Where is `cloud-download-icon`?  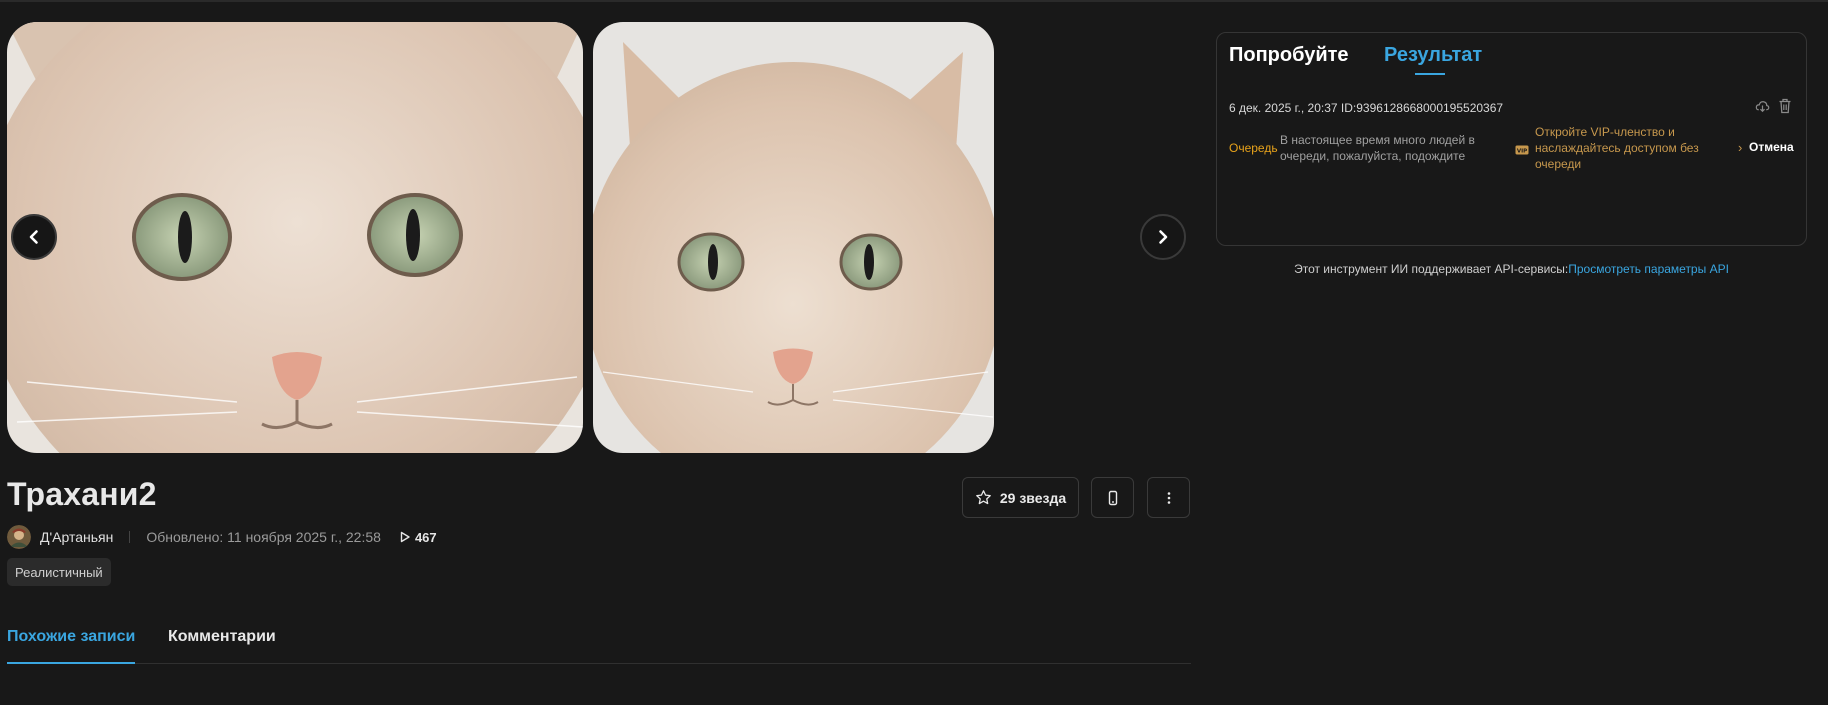
cloud-download-icon is located at coordinates (1762, 108).